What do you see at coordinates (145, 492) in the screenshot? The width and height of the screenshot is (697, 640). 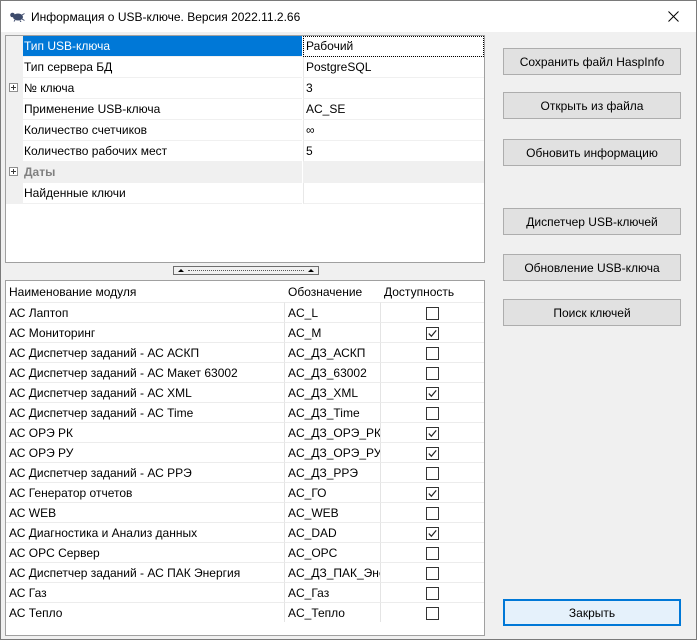 I see `module-name: АС Генератор отчетов` at bounding box center [145, 492].